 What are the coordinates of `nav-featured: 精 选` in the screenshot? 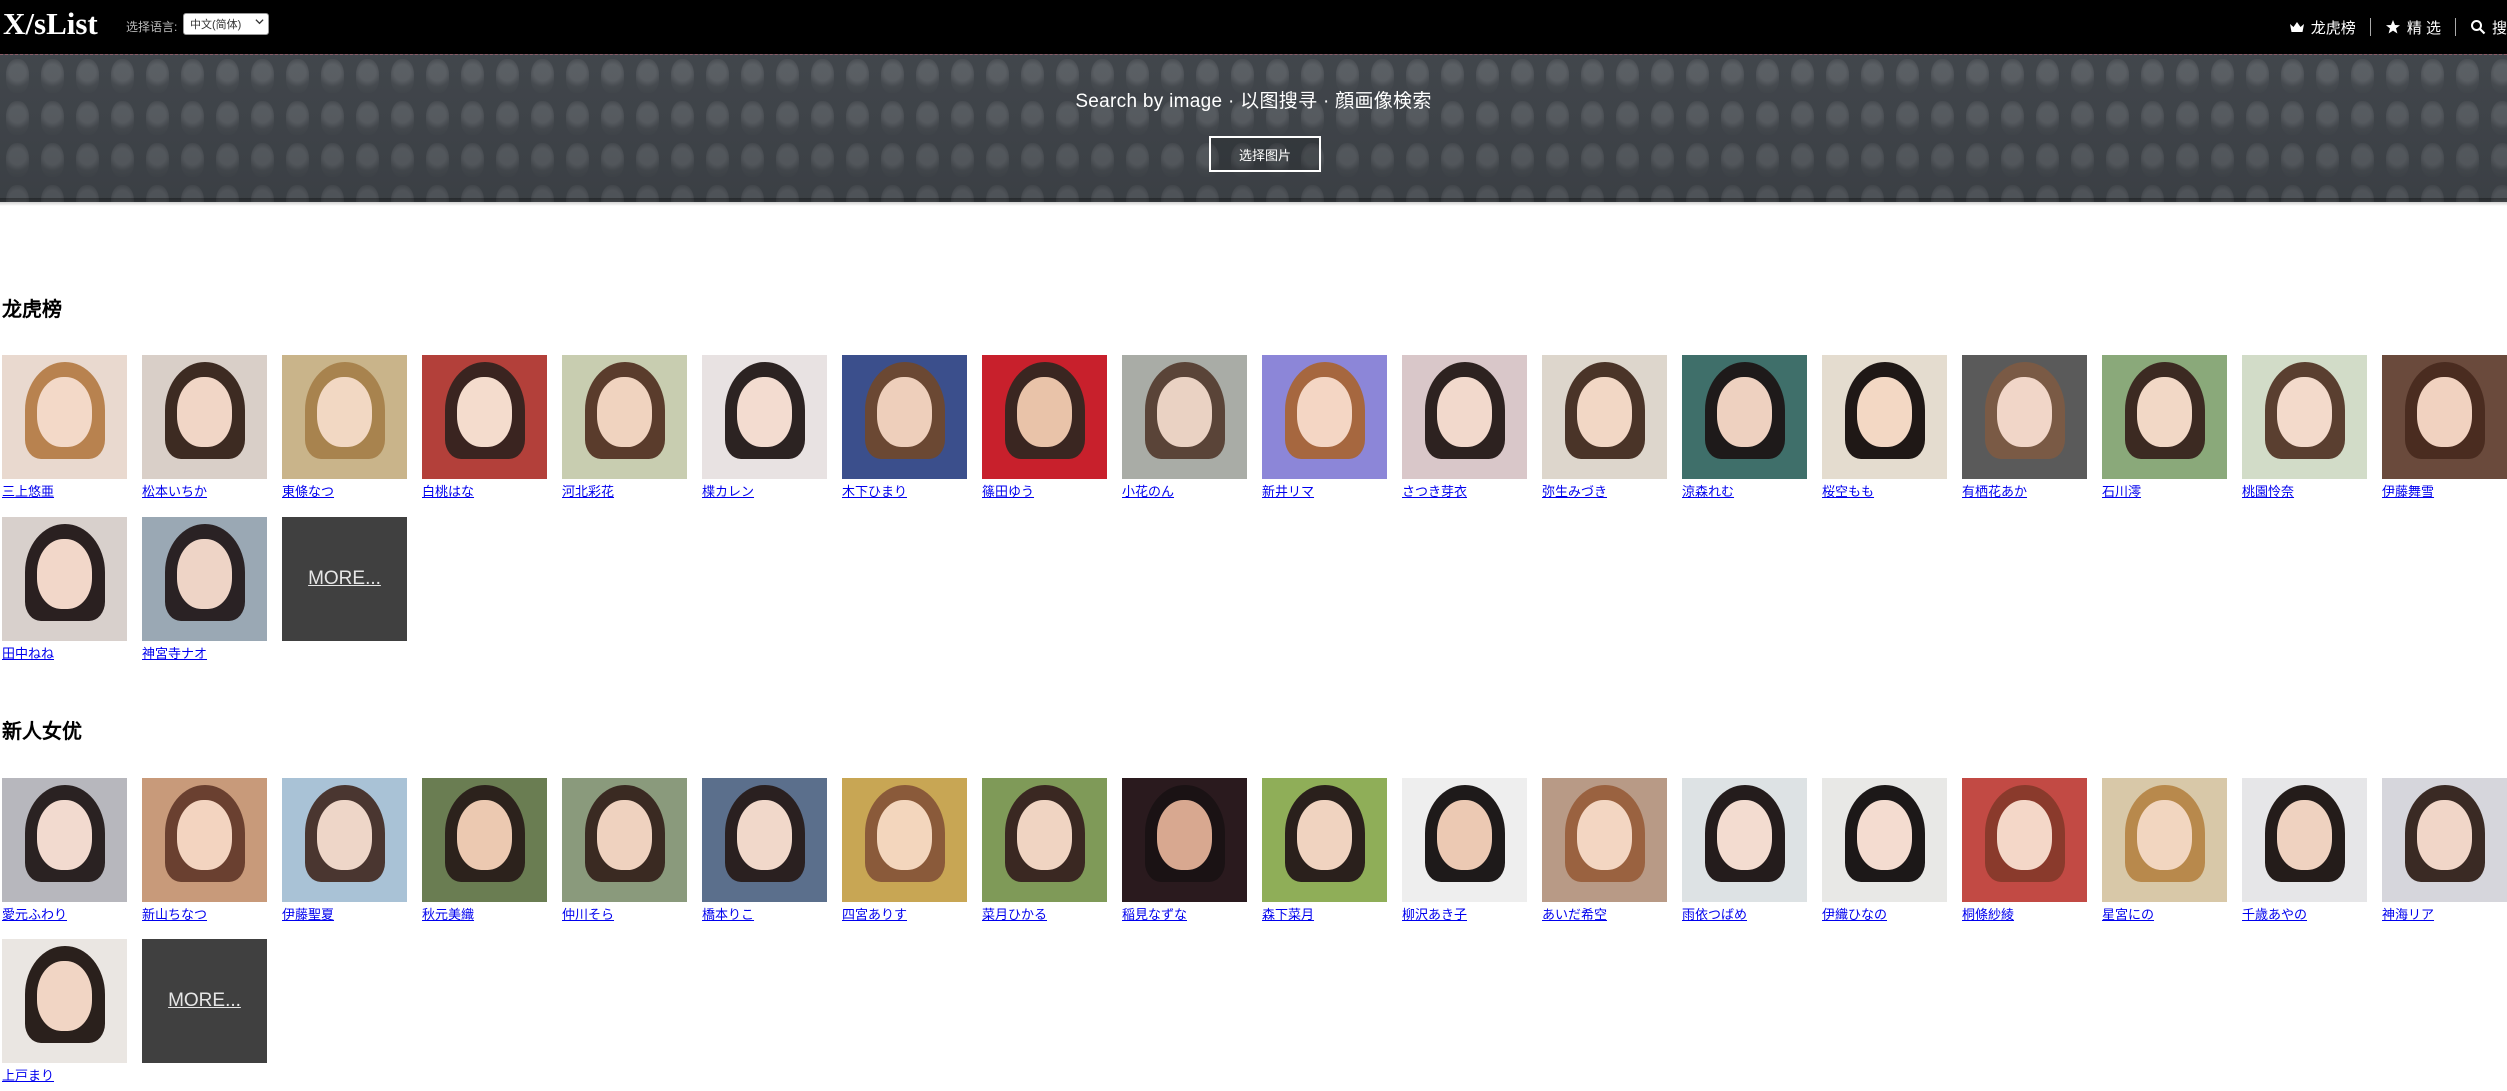 It's located at (2413, 27).